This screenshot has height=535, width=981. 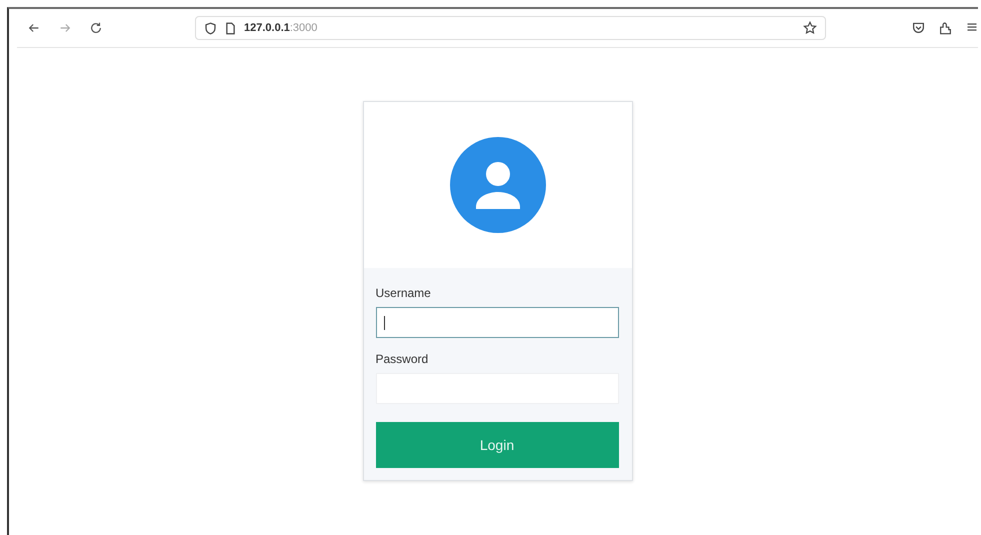 What do you see at coordinates (498, 185) in the screenshot?
I see `user-avatar-icon` at bounding box center [498, 185].